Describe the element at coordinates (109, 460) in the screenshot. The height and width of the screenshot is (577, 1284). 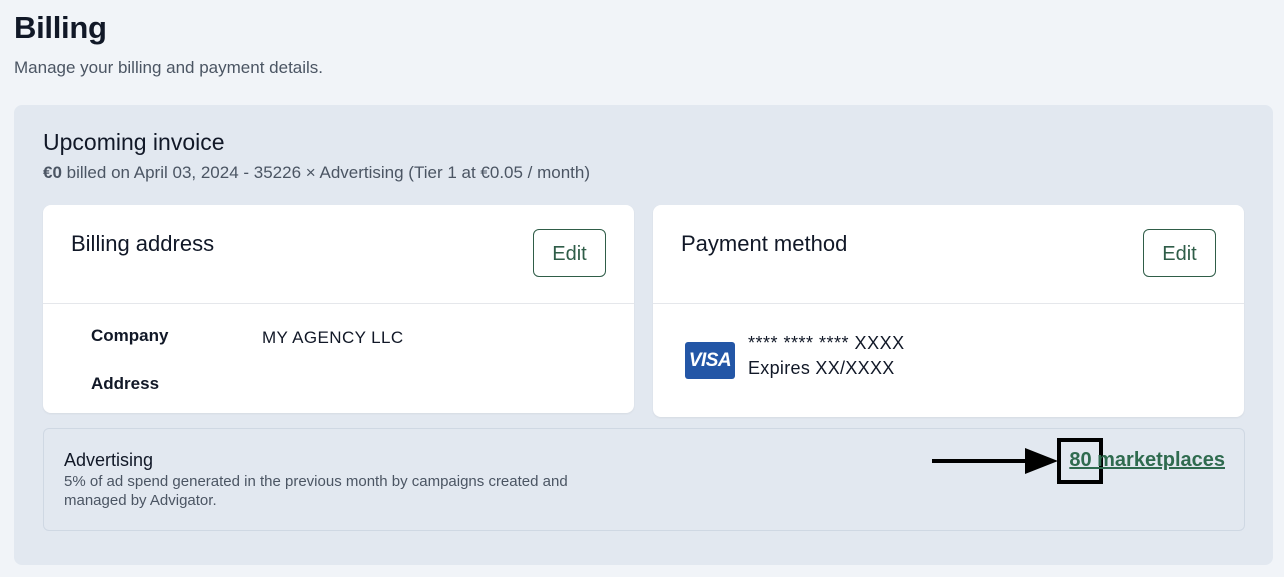
I see `advertising-title: Advertising` at that location.